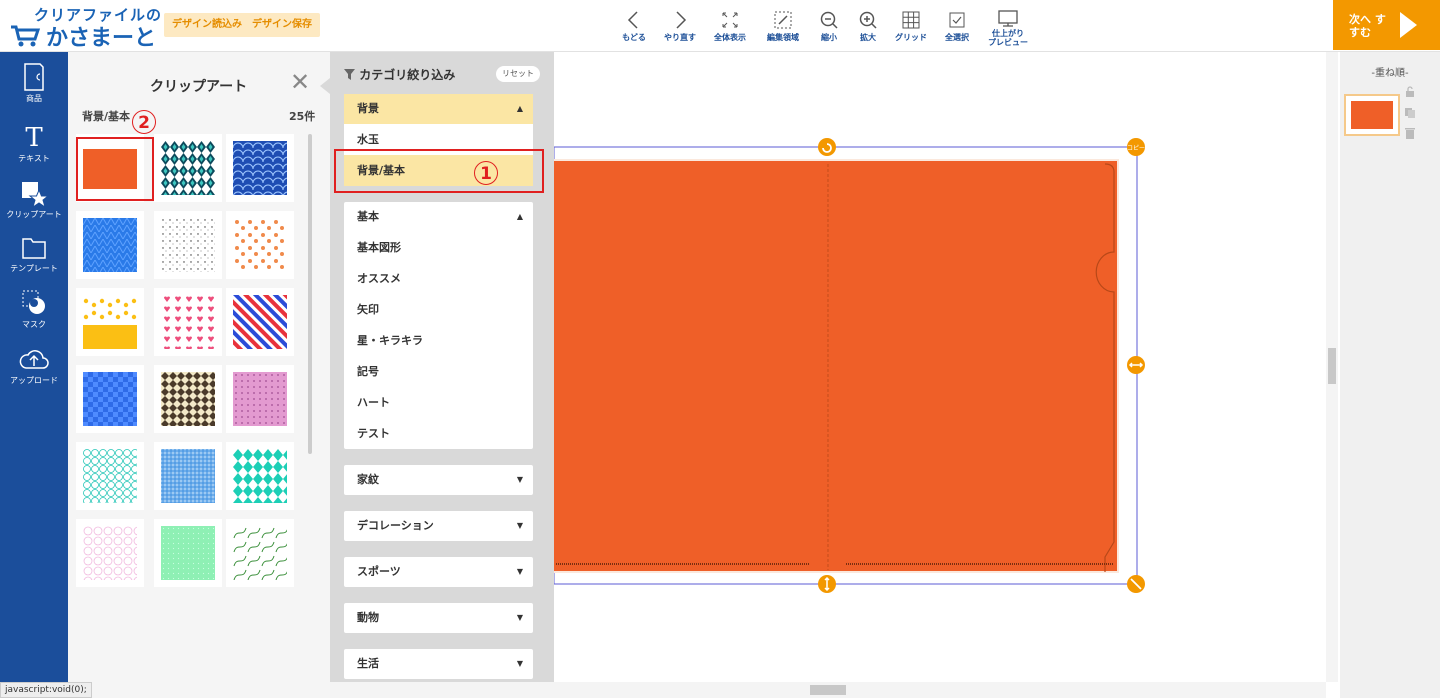 The image size is (1440, 698). I want to click on nav-text: T テキスト, so click(34, 143).